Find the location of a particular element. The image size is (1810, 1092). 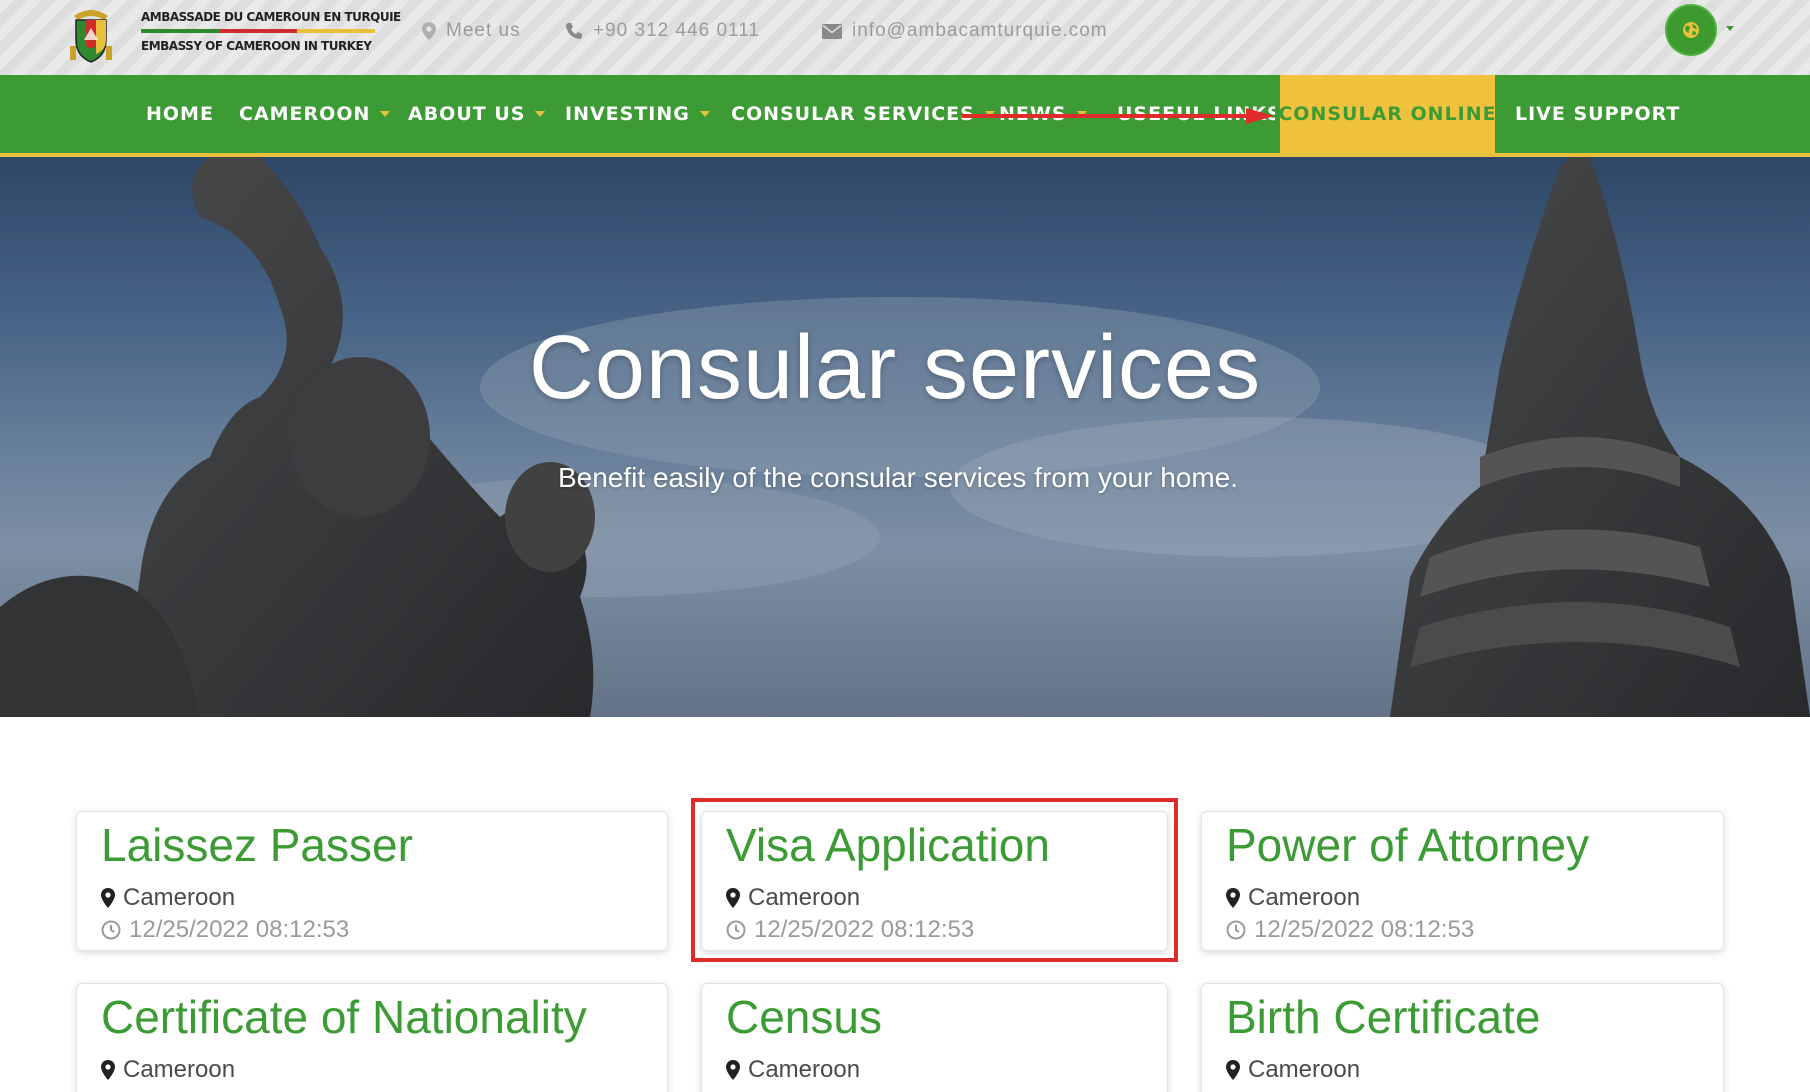

card-title: Power of Attorney is located at coordinates (1408, 845).